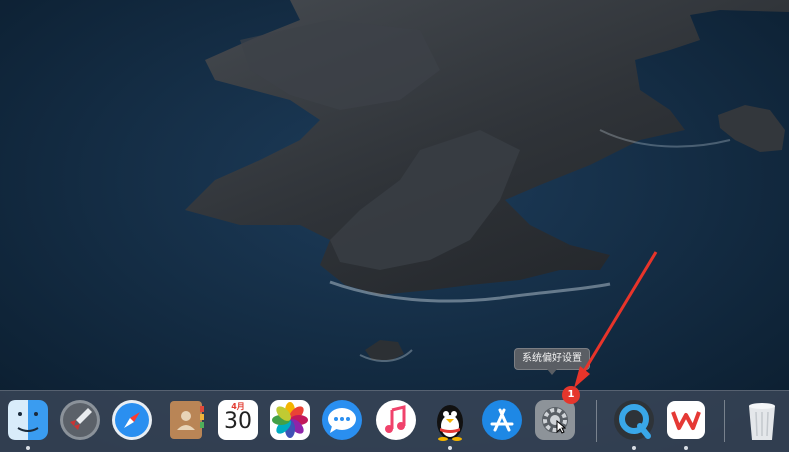 The image size is (789, 452). I want to click on wps-icon, so click(686, 420).